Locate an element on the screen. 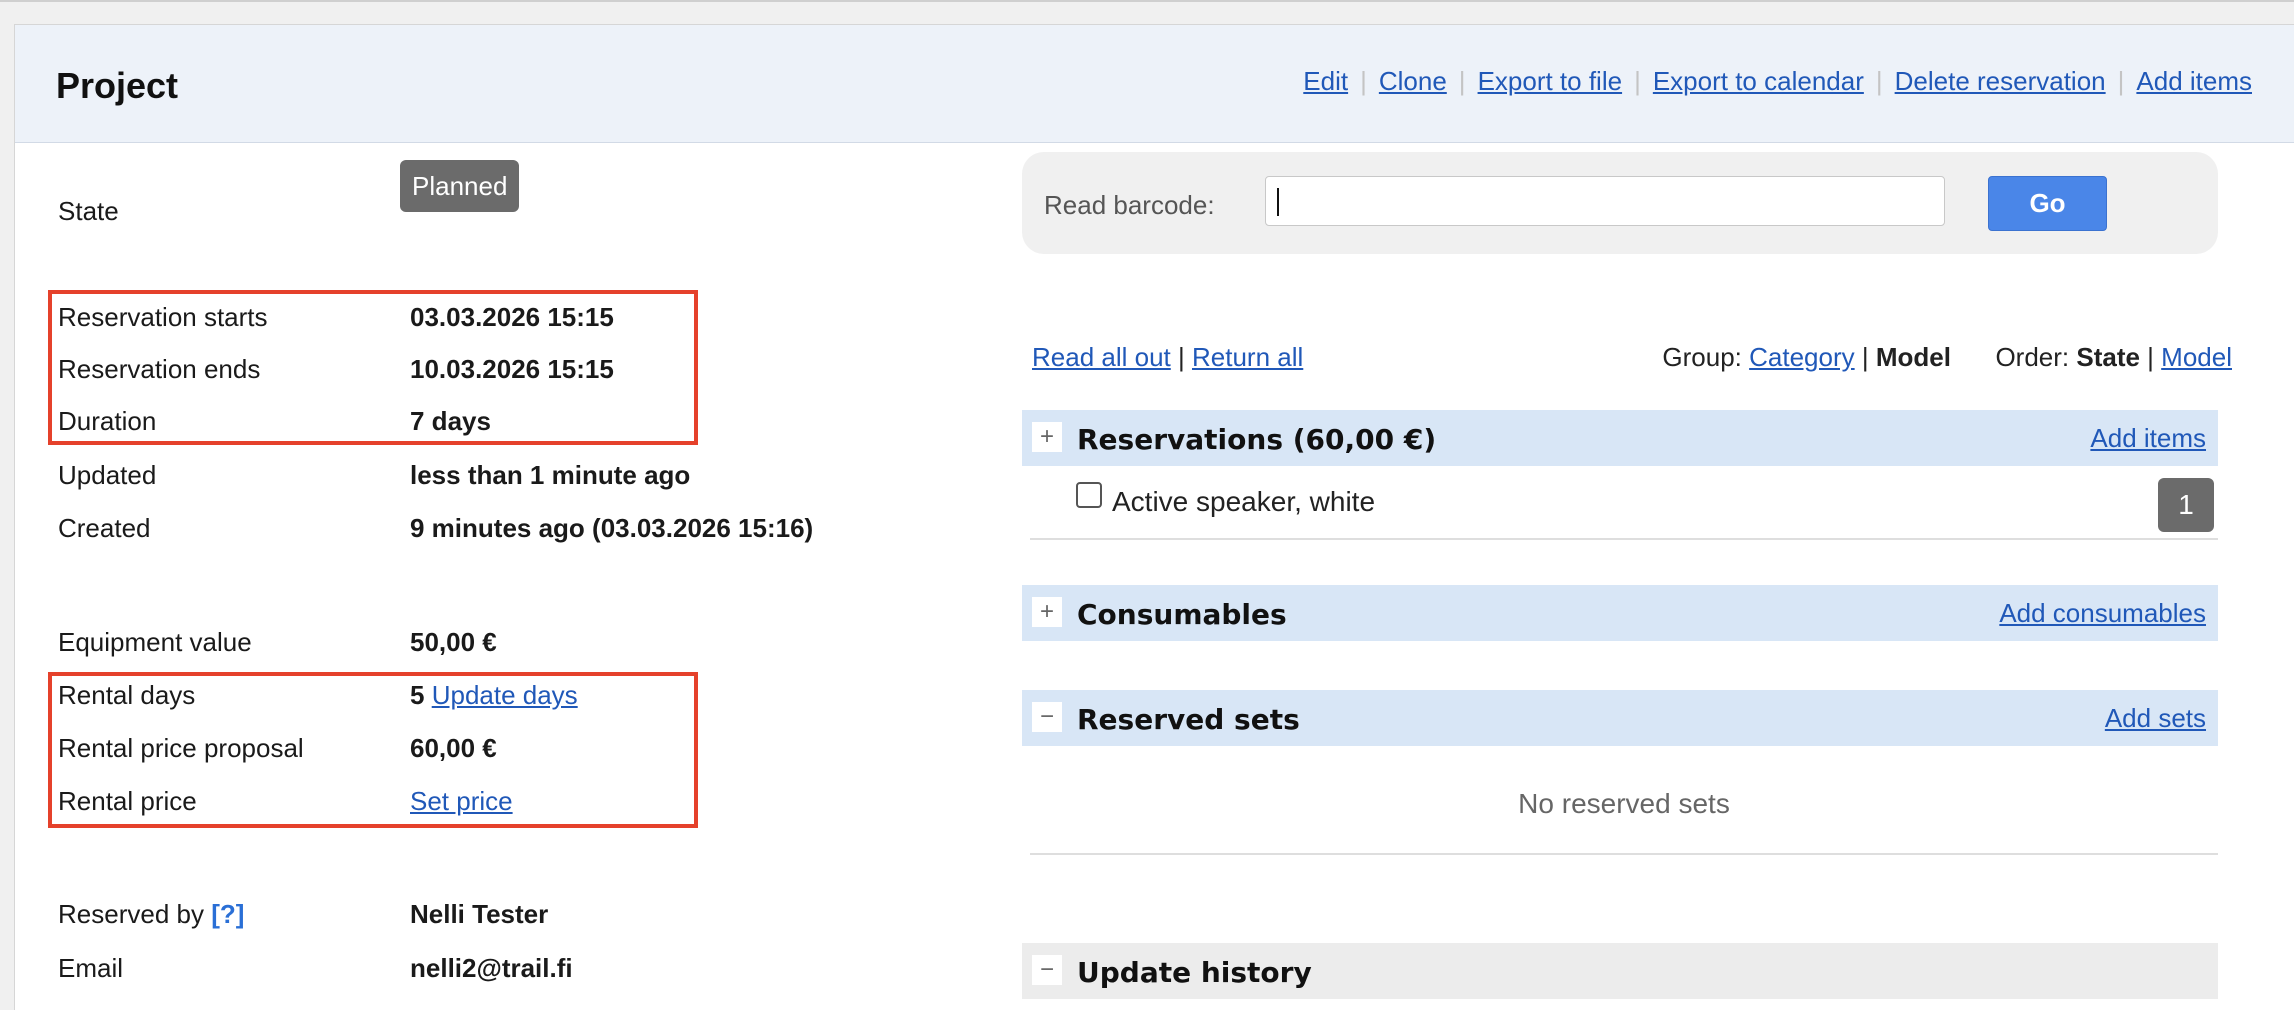  add-items-link: Add items is located at coordinates (2194, 81).